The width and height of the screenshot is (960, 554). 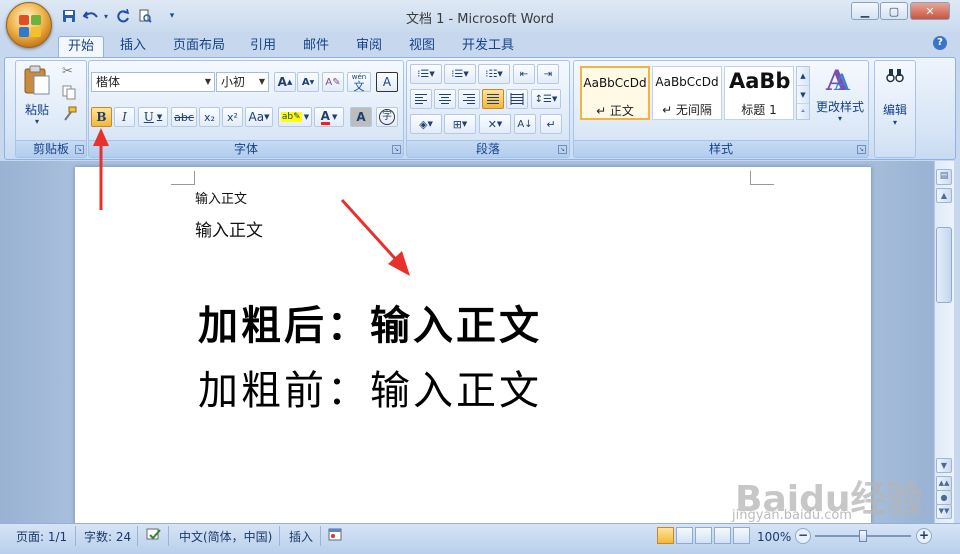 I want to click on format-painter-icon, so click(x=70, y=114).